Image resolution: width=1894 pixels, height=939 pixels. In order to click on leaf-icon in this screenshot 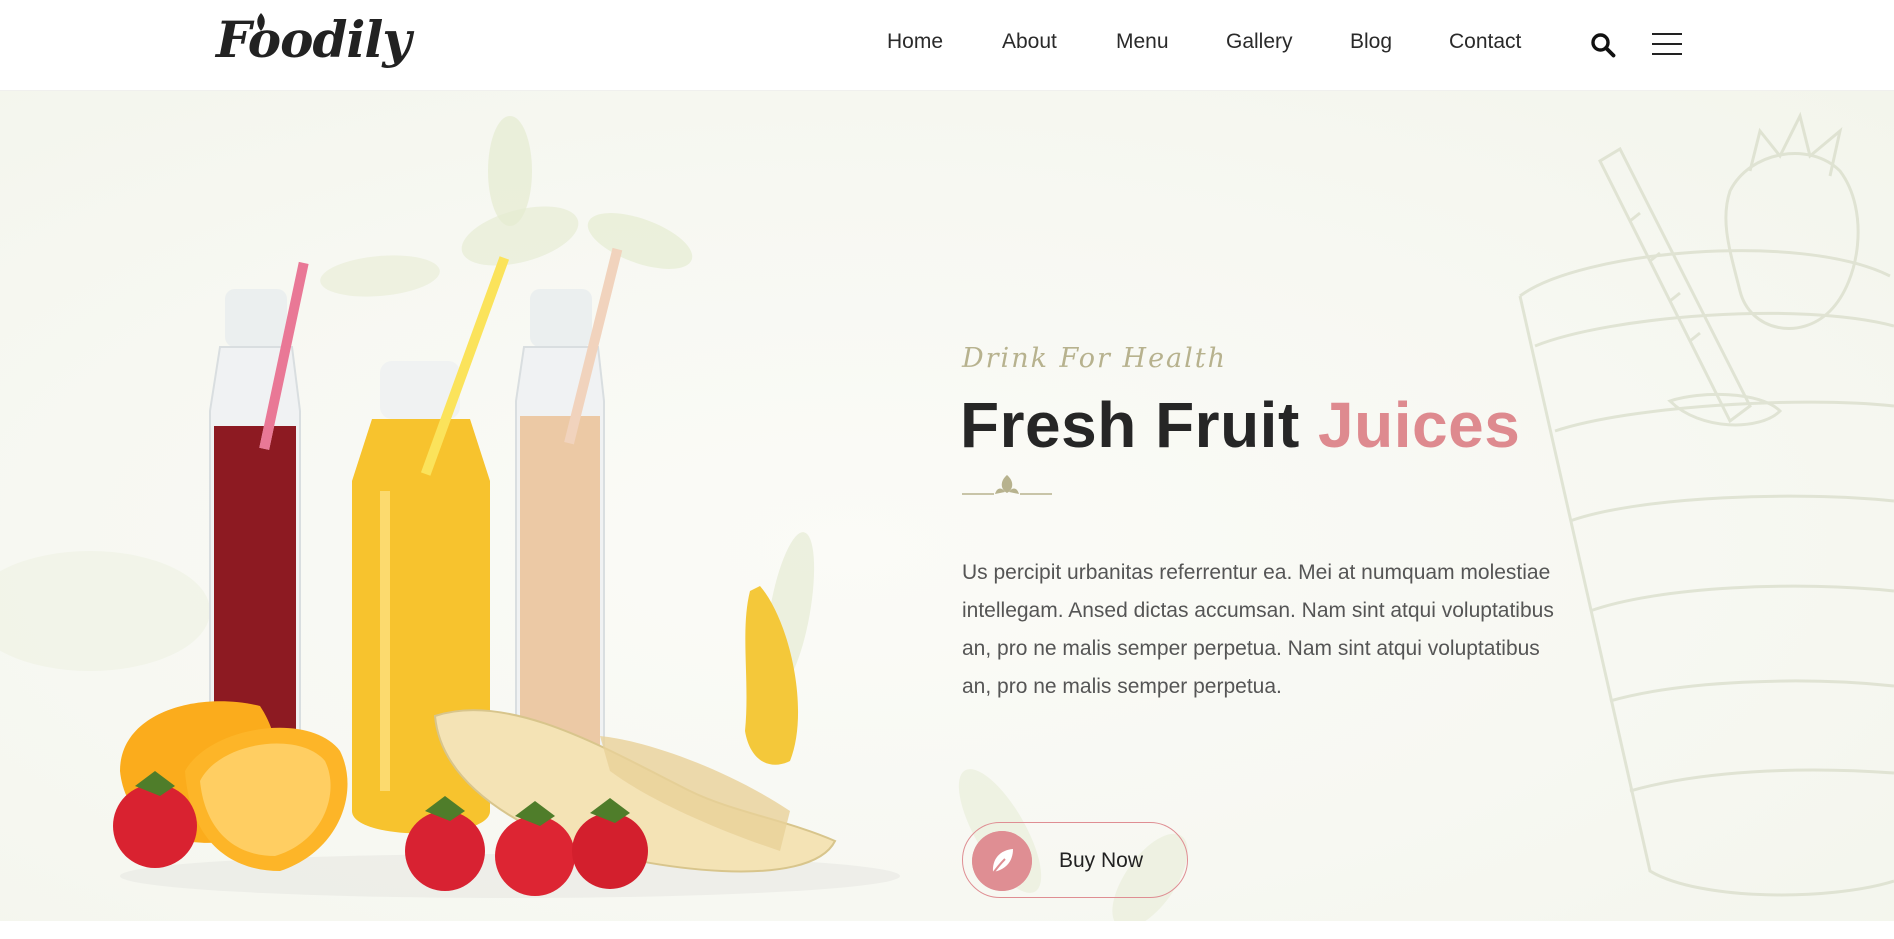, I will do `click(1002, 861)`.